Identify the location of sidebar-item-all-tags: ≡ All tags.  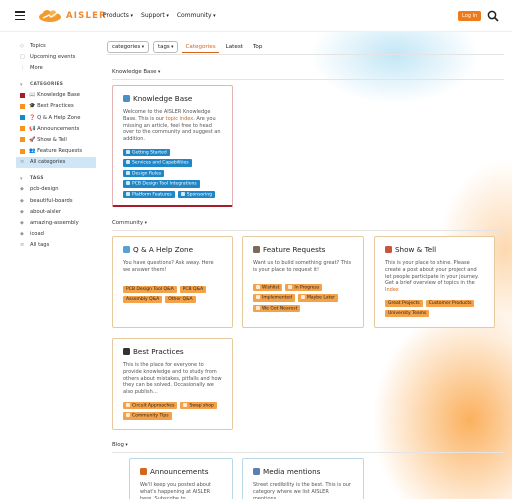
(56, 245).